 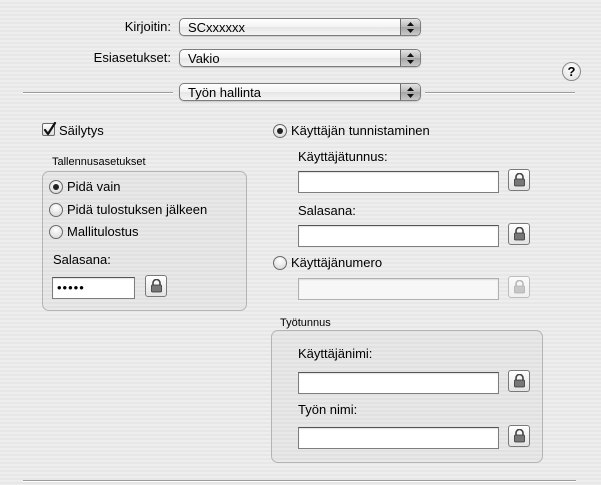 I want to click on storage-checkbox-label: Säilytys, so click(x=81, y=130).